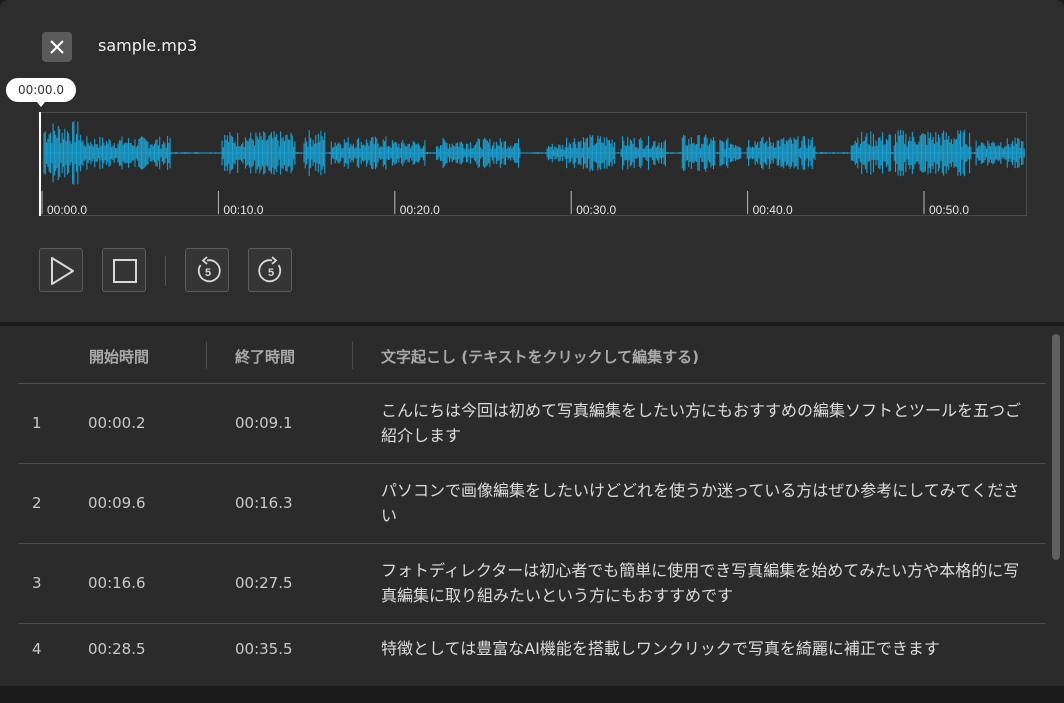 Image resolution: width=1064 pixels, height=703 pixels. I want to click on forward-5-label: 5, so click(271, 273).